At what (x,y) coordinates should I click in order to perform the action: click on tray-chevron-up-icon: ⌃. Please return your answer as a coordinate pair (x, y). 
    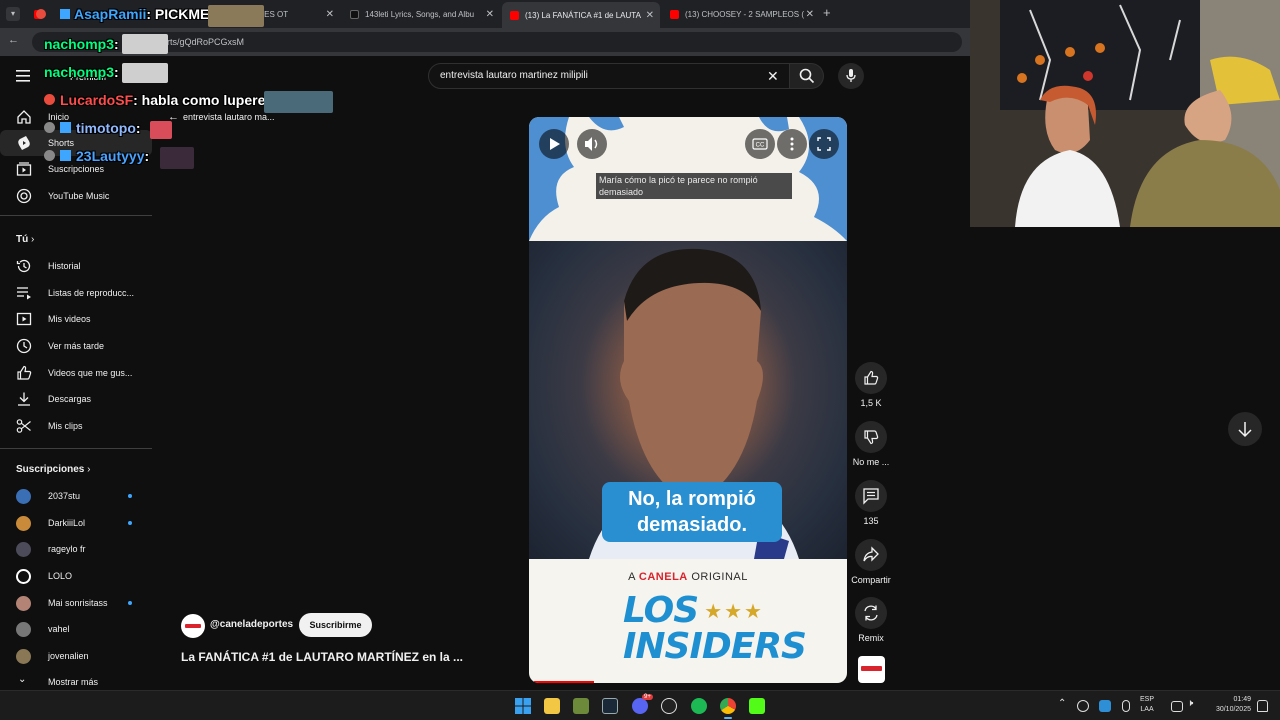
    Looking at the image, I should click on (1062, 703).